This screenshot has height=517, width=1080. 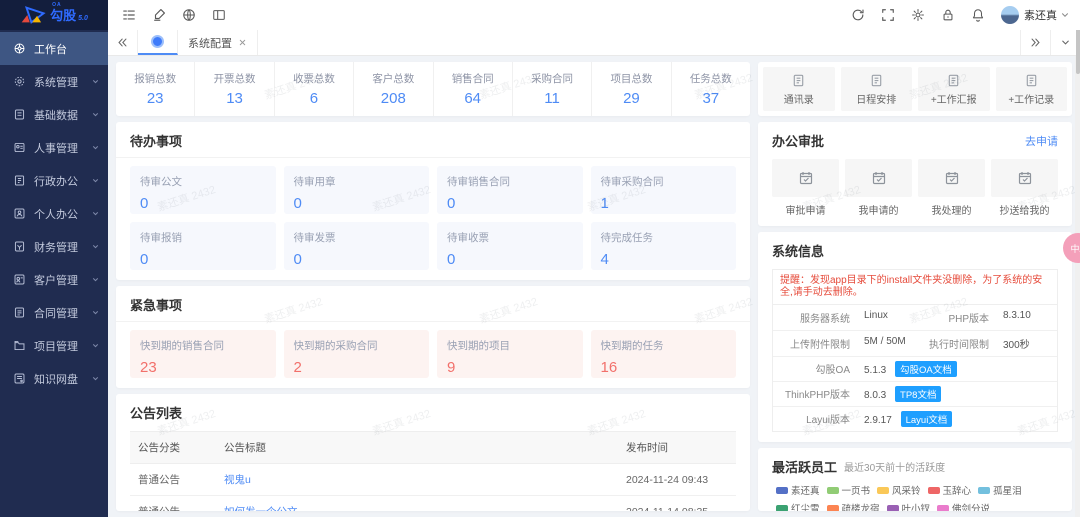 I want to click on quick-action-button: 通讯录, so click(x=799, y=89).